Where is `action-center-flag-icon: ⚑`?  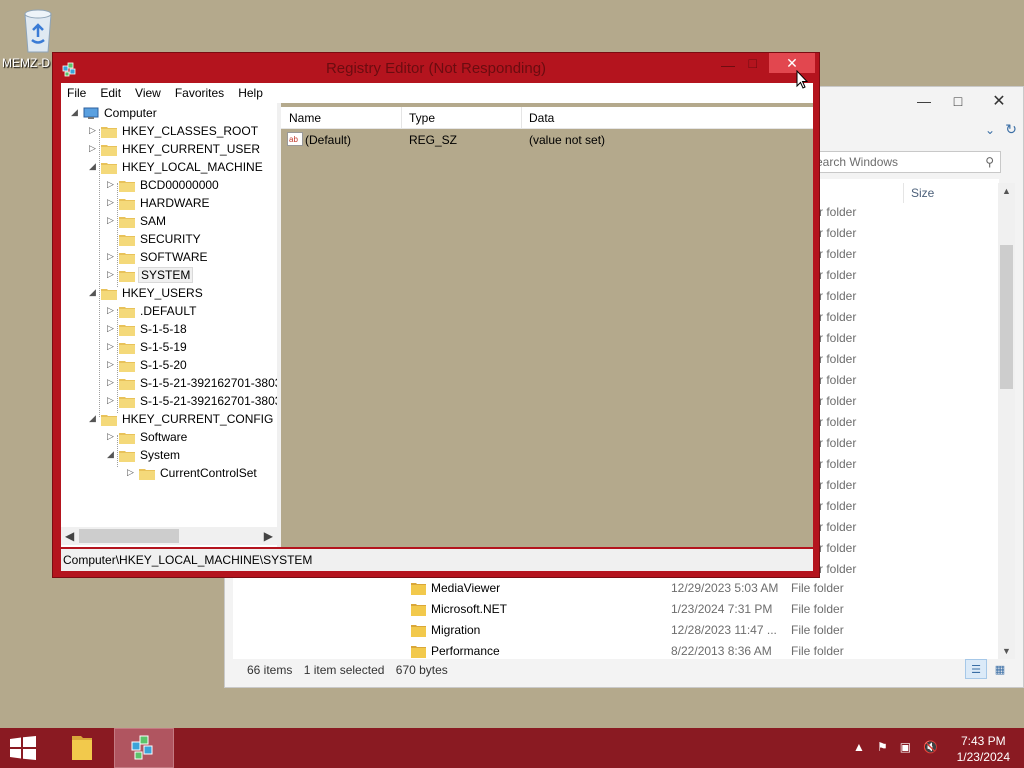 action-center-flag-icon: ⚑ is located at coordinates (882, 747).